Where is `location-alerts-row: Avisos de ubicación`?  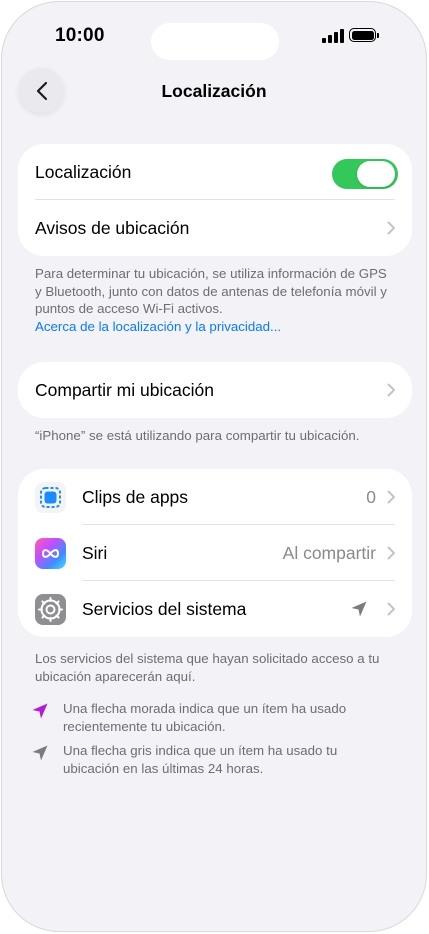
location-alerts-row: Avisos de ubicación is located at coordinates (215, 228).